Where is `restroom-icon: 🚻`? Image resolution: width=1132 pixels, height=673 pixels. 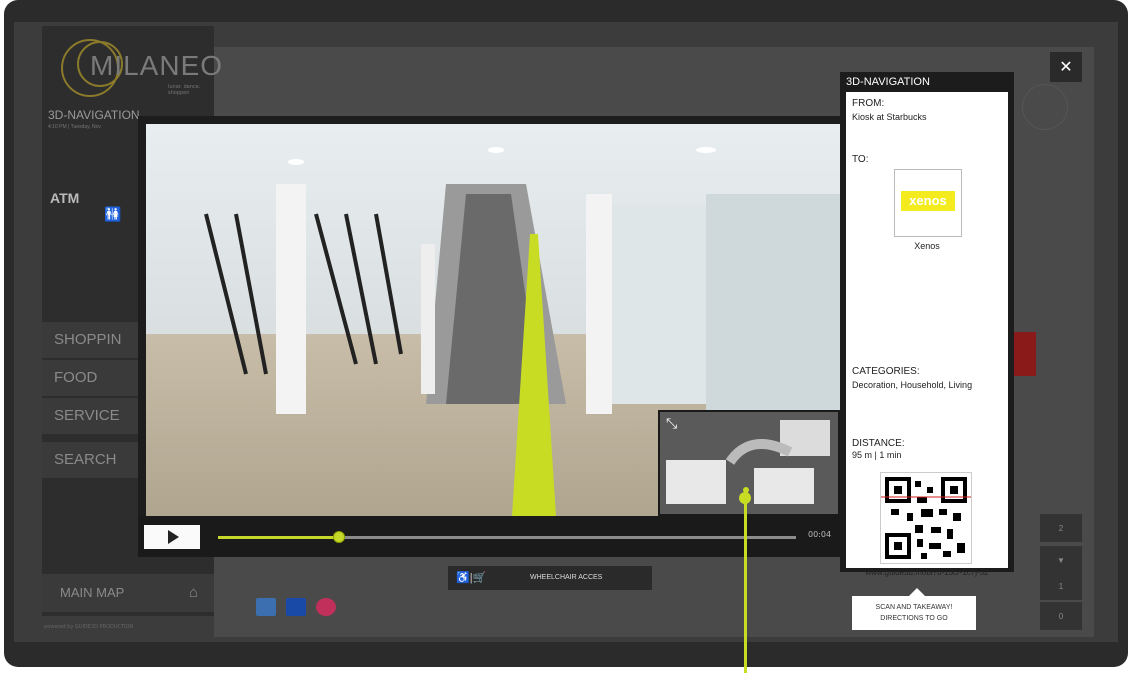
restroom-icon: 🚻 is located at coordinates (112, 214).